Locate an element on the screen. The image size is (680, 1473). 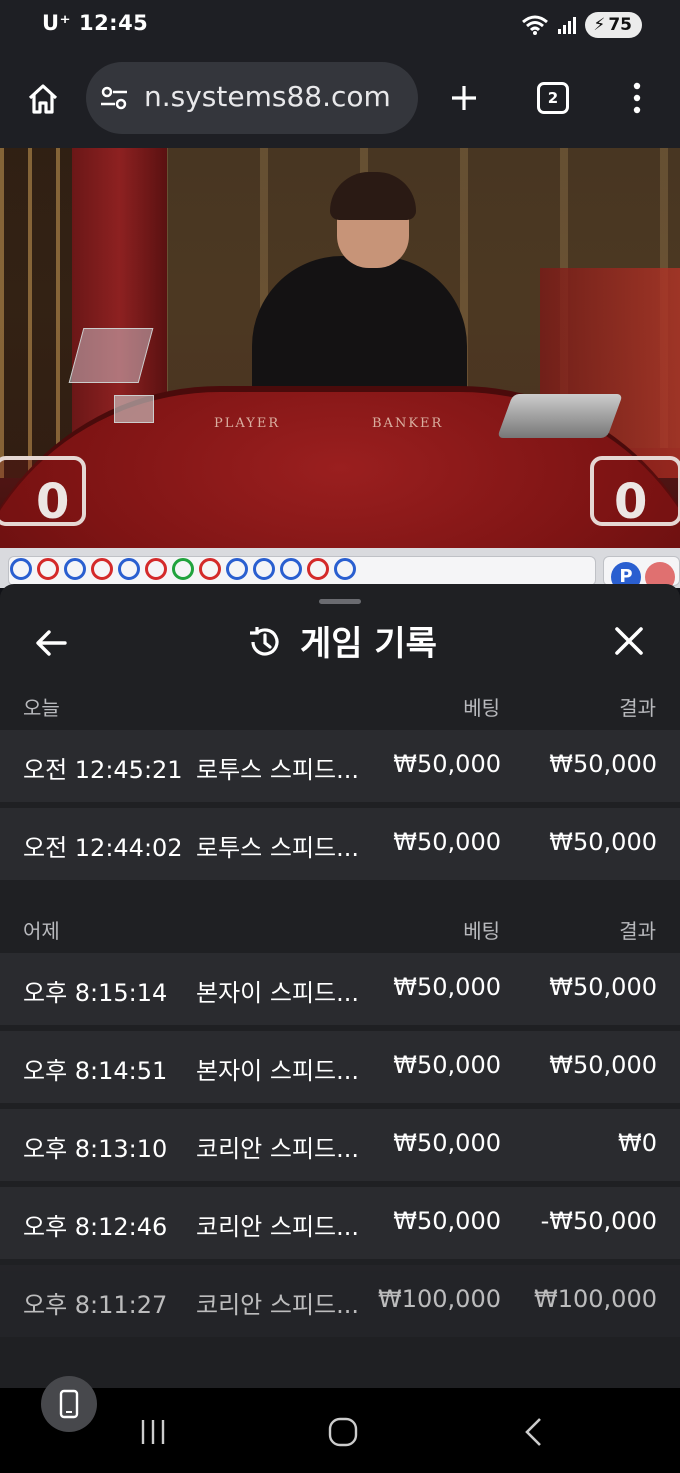
close-icon is located at coordinates (629, 641).